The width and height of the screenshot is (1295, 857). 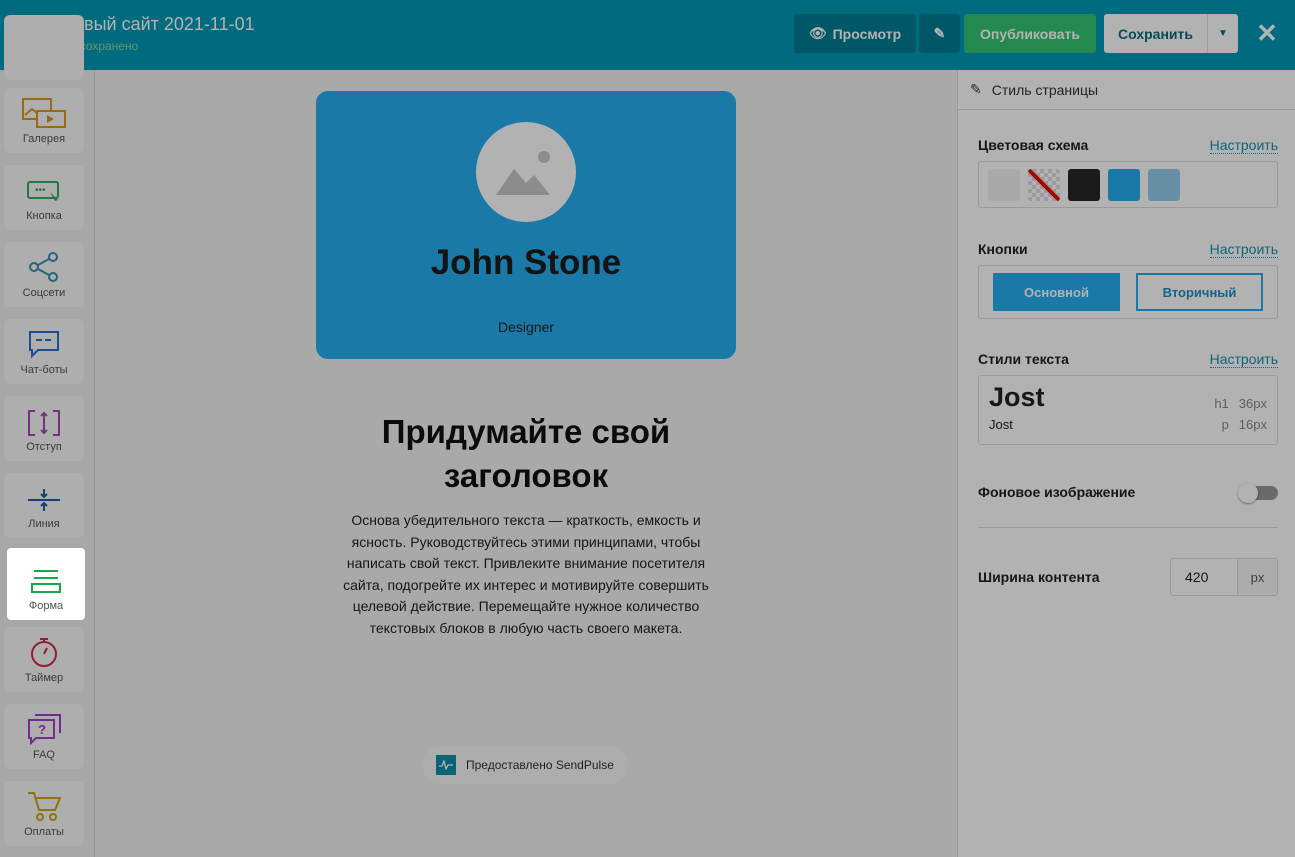 I want to click on p-size: 16px, so click(x=1252, y=424).